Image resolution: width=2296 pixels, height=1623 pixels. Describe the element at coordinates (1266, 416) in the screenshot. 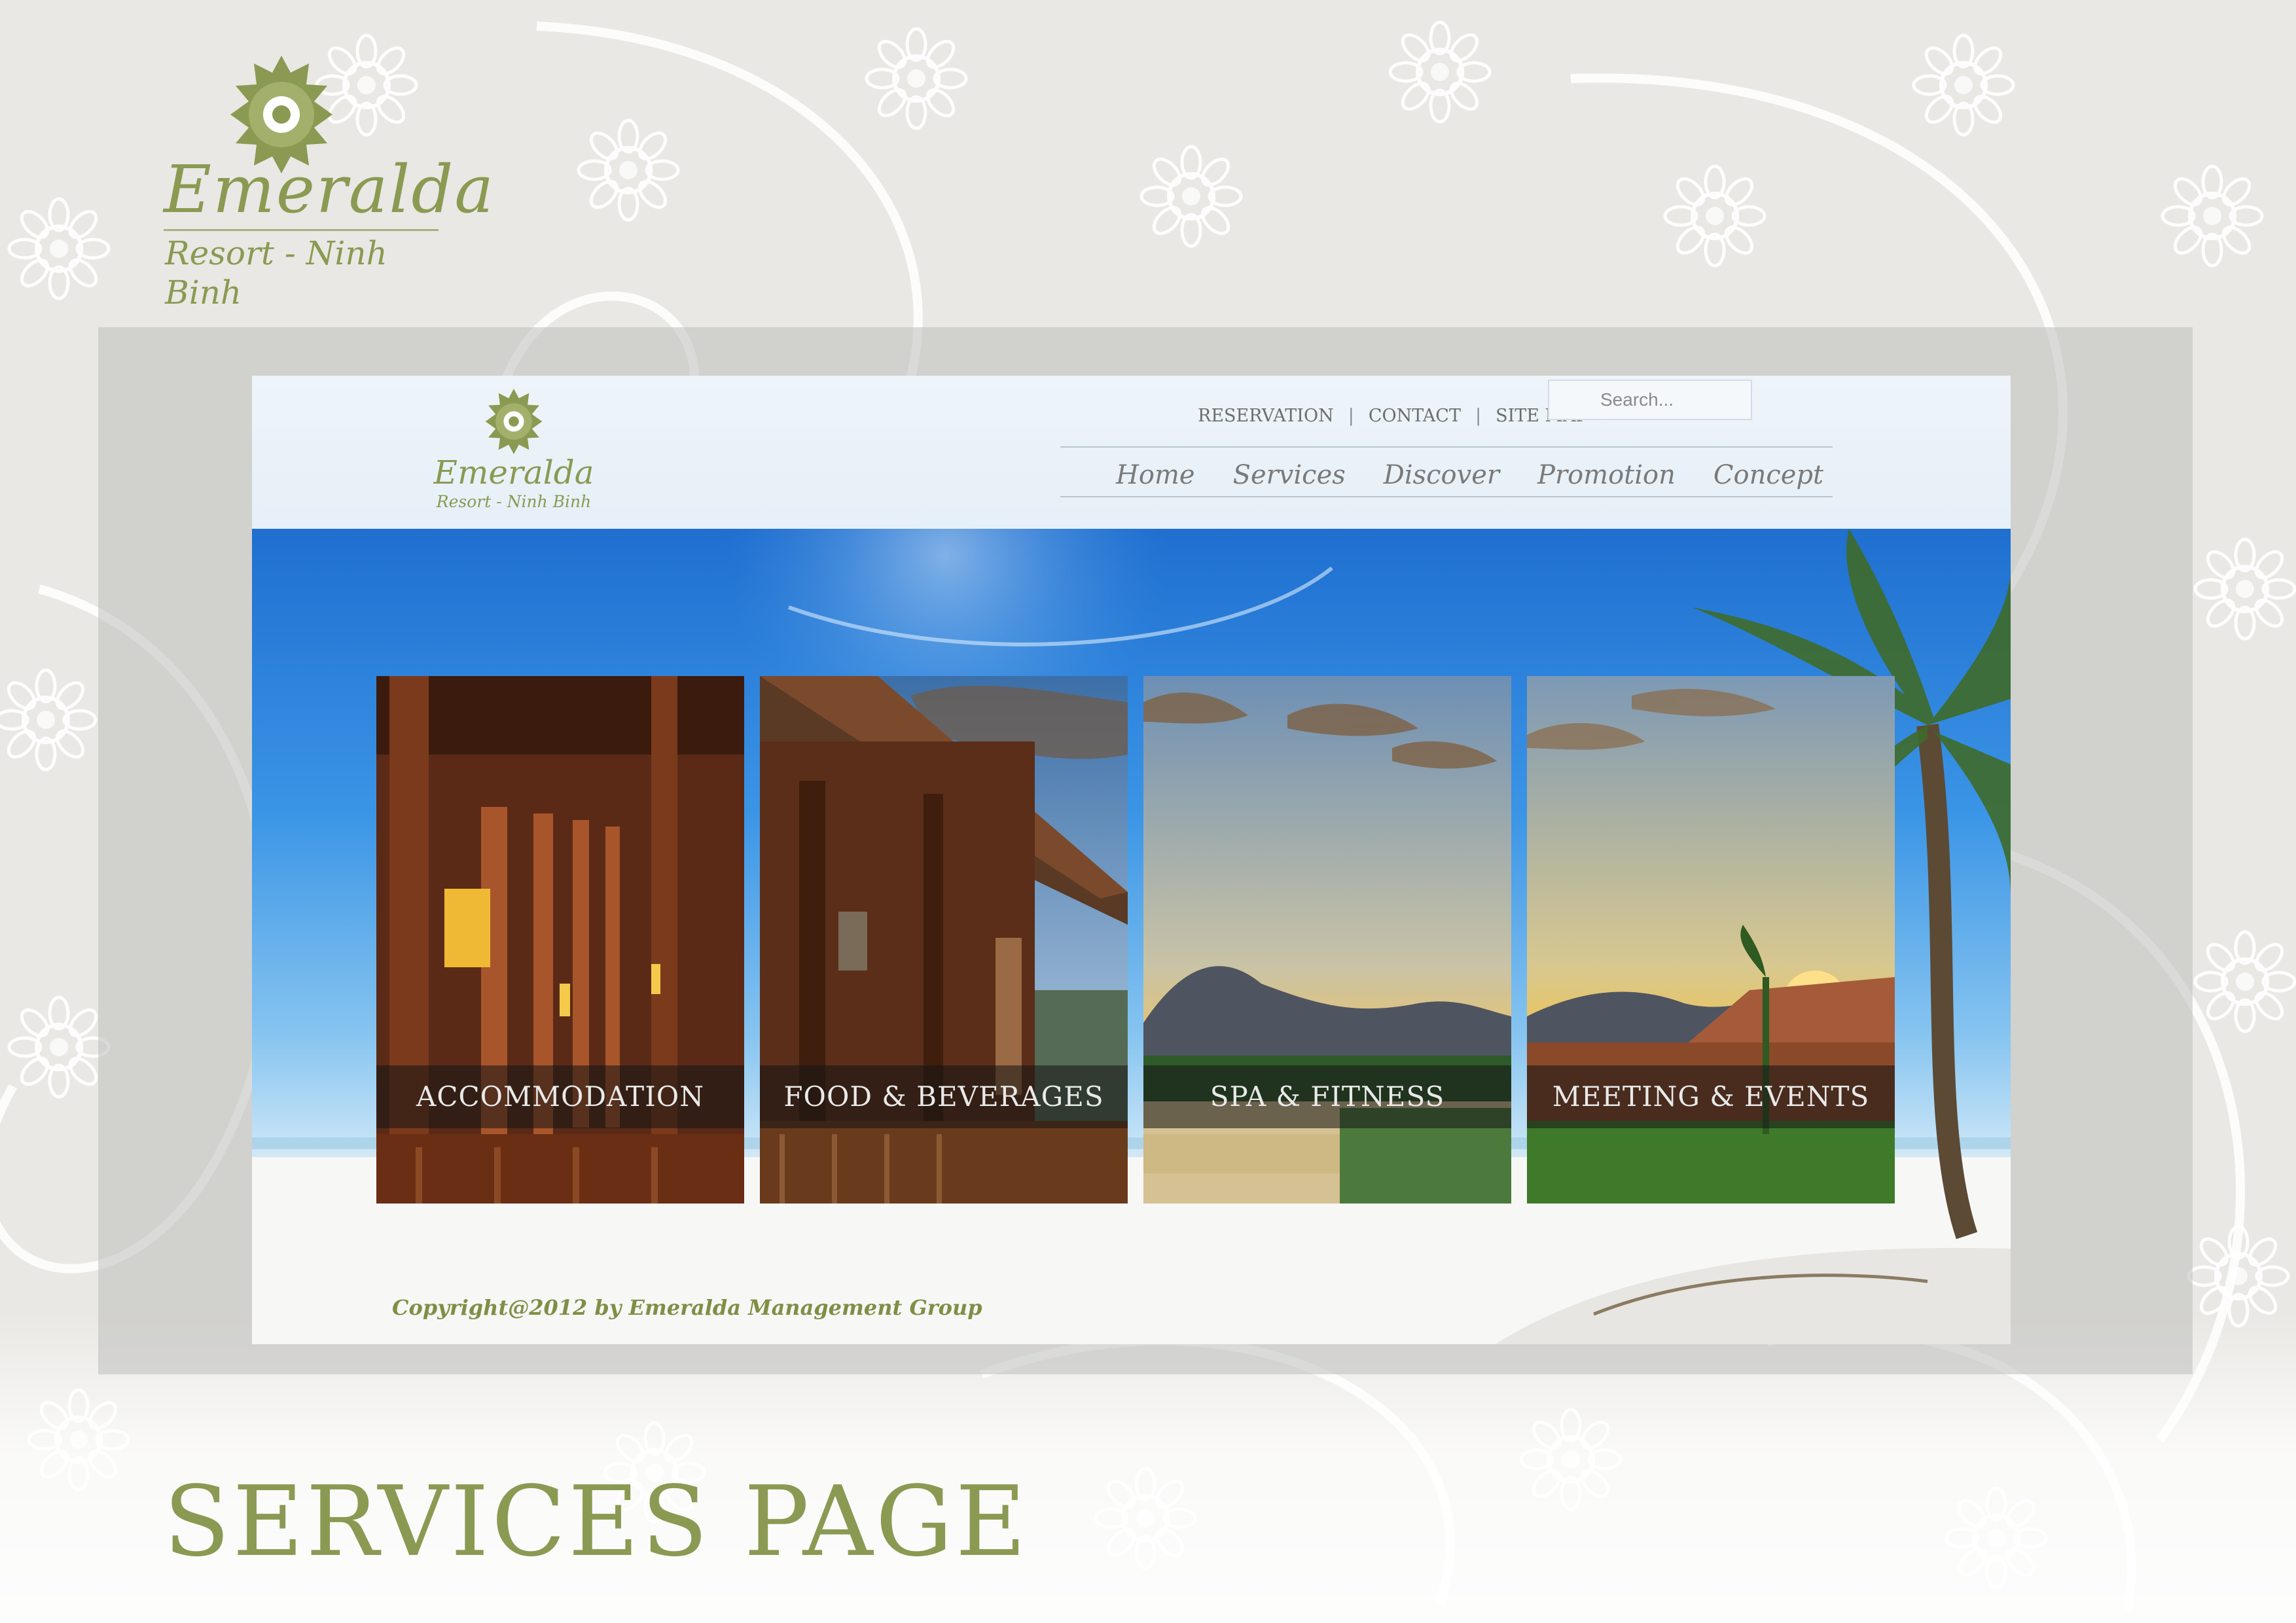

I see `reservation-link: RESERVATION` at that location.